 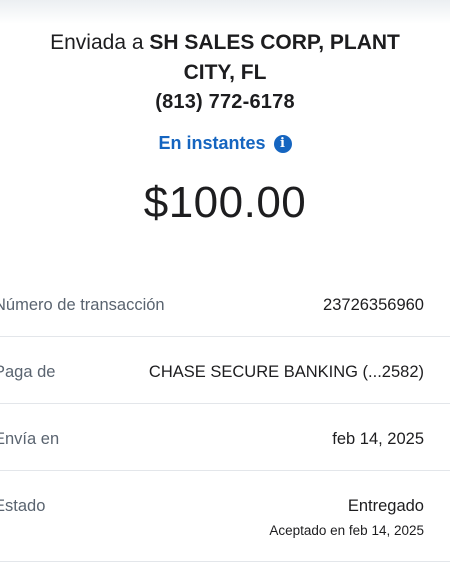 I want to click on info-icon: i, so click(x=282, y=144).